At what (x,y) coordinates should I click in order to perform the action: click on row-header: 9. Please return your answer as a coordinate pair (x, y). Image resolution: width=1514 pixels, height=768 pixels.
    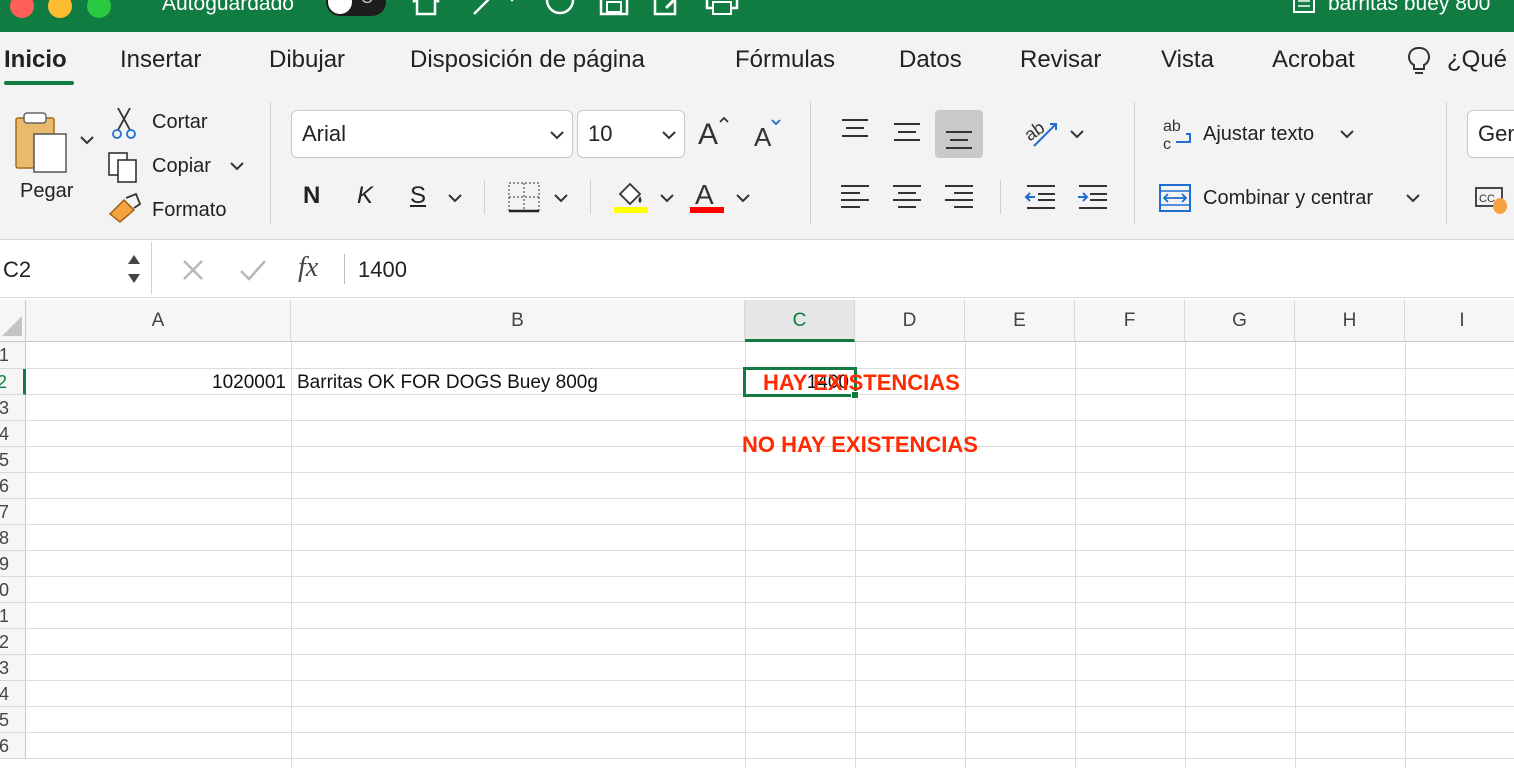
    Looking at the image, I should click on (13, 564).